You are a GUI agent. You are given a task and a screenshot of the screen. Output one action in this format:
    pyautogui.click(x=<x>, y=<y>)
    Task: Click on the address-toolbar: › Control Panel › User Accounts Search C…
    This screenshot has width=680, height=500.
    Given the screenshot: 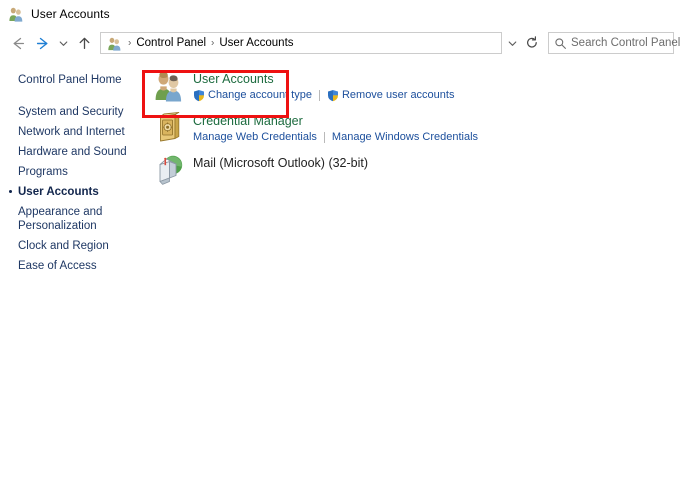 What is the action you would take?
    pyautogui.click(x=340, y=43)
    